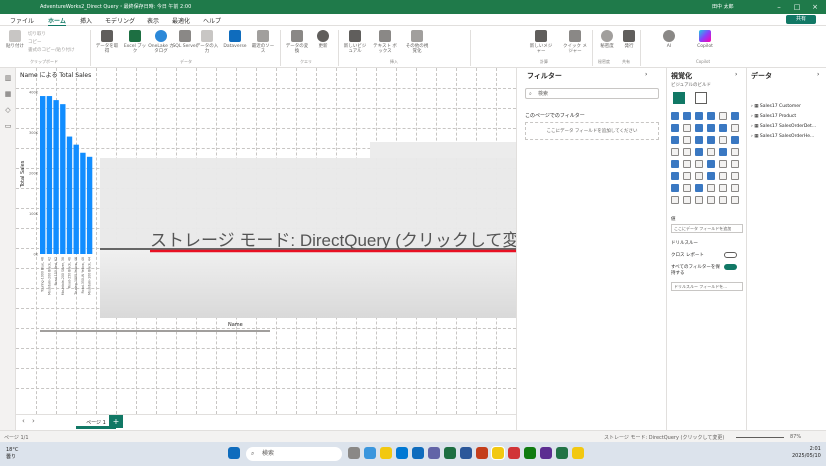  I want to click on more-visuals-button: その他の視覚化, so click(417, 42).